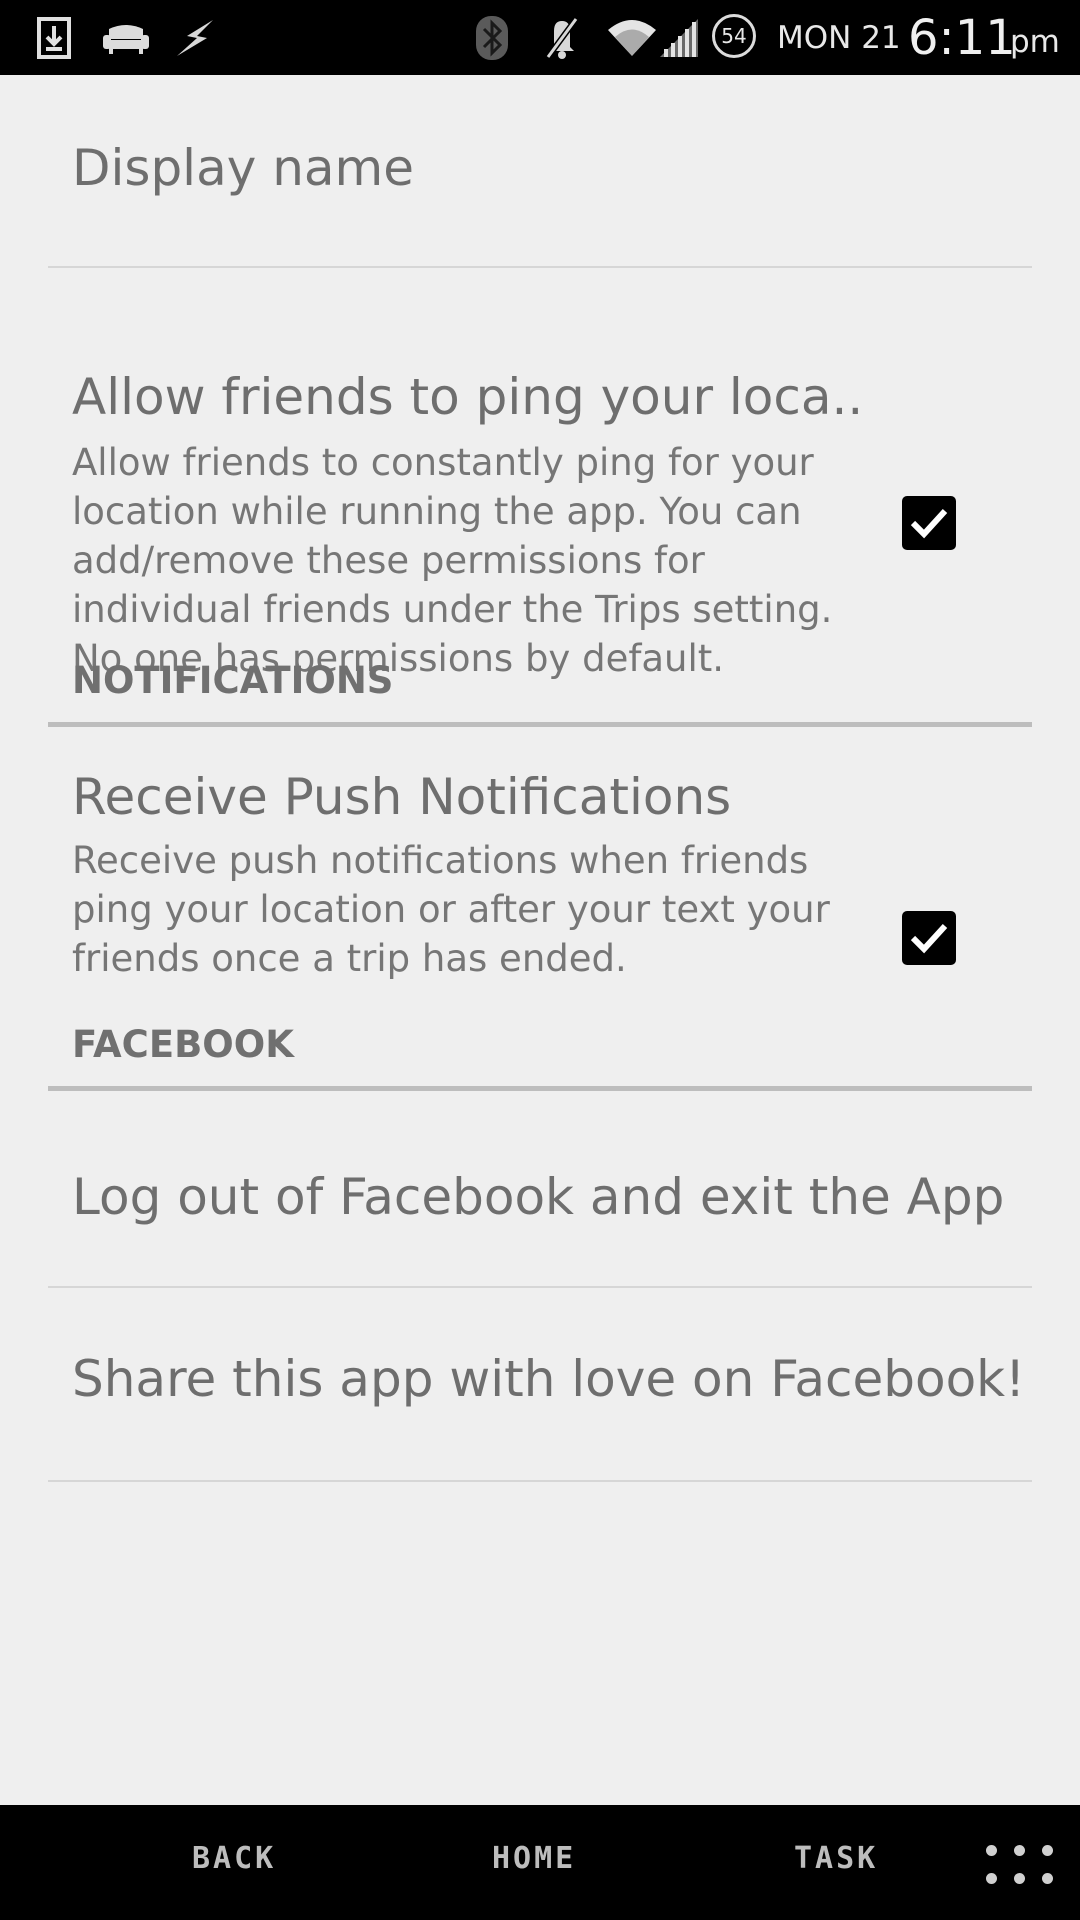 This screenshot has width=1080, height=1920. Describe the element at coordinates (1035, 42) in the screenshot. I see `status-ampm: pm` at that location.